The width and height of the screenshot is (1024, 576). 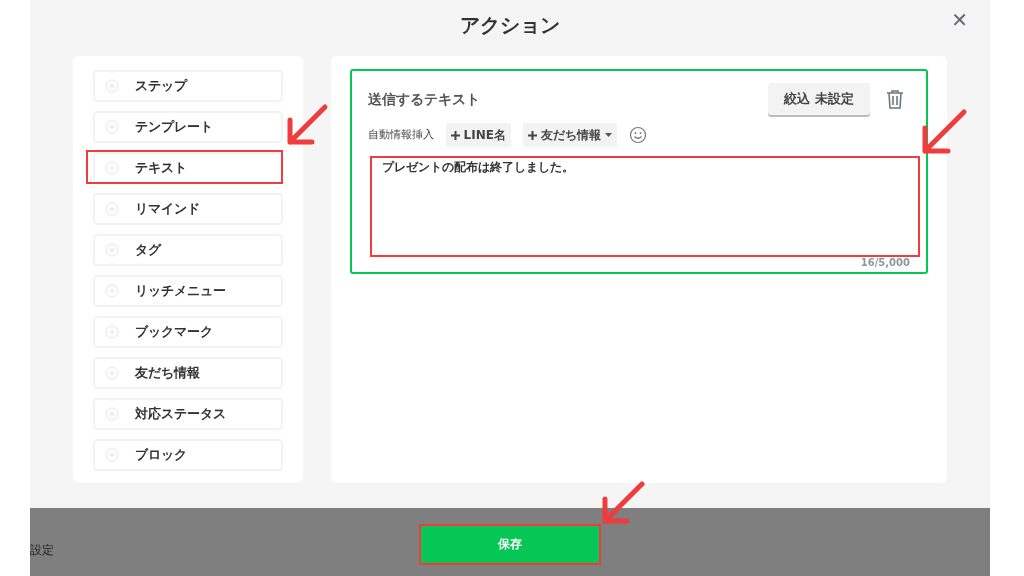 I want to click on smiley-icon, so click(x=637, y=135).